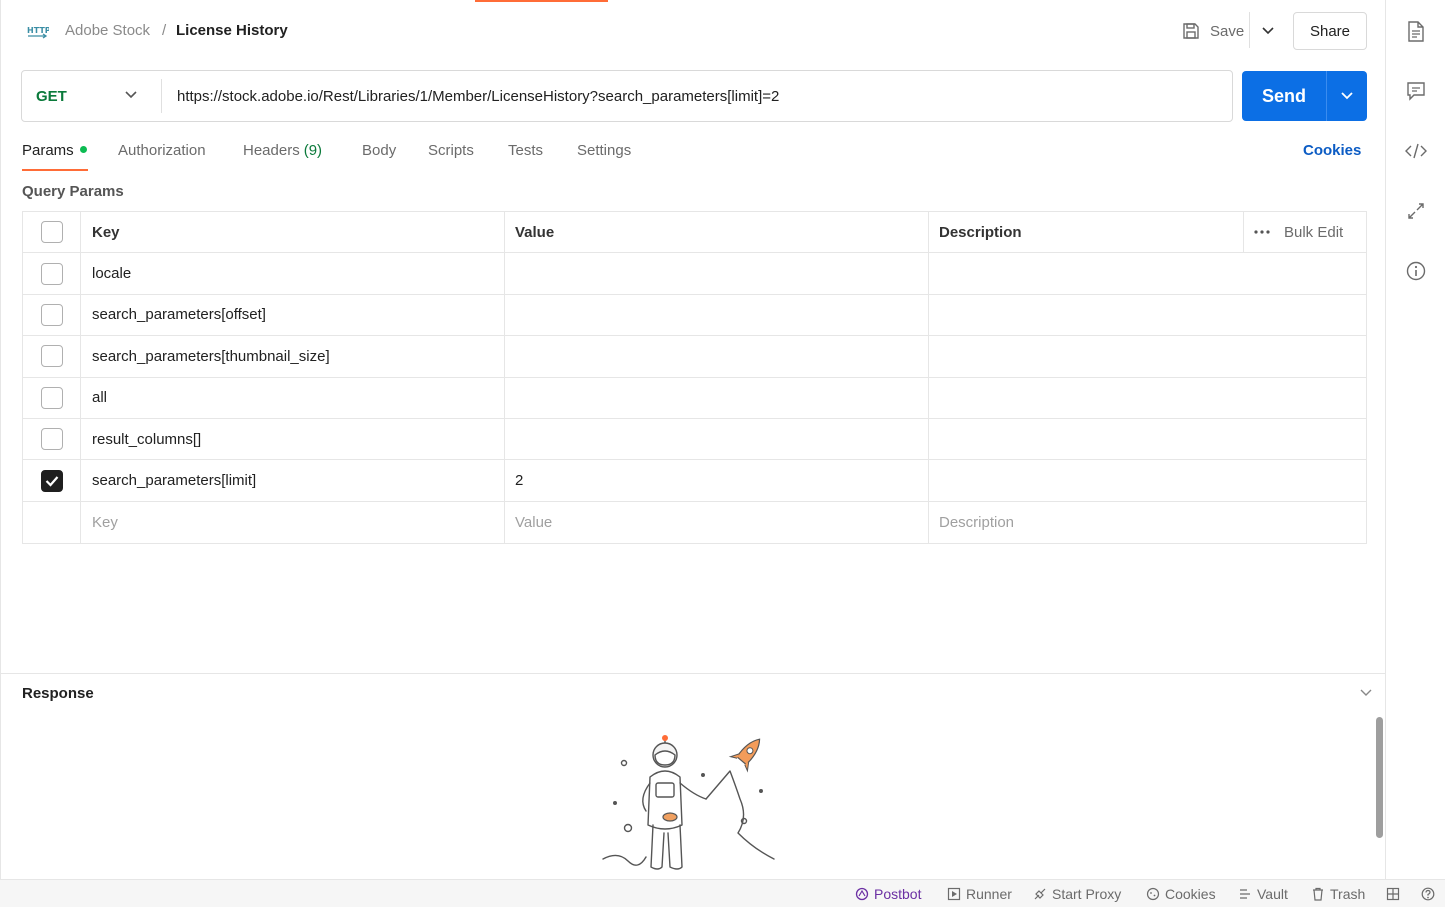  What do you see at coordinates (292, 397) in the screenshot?
I see `param-key: all` at bounding box center [292, 397].